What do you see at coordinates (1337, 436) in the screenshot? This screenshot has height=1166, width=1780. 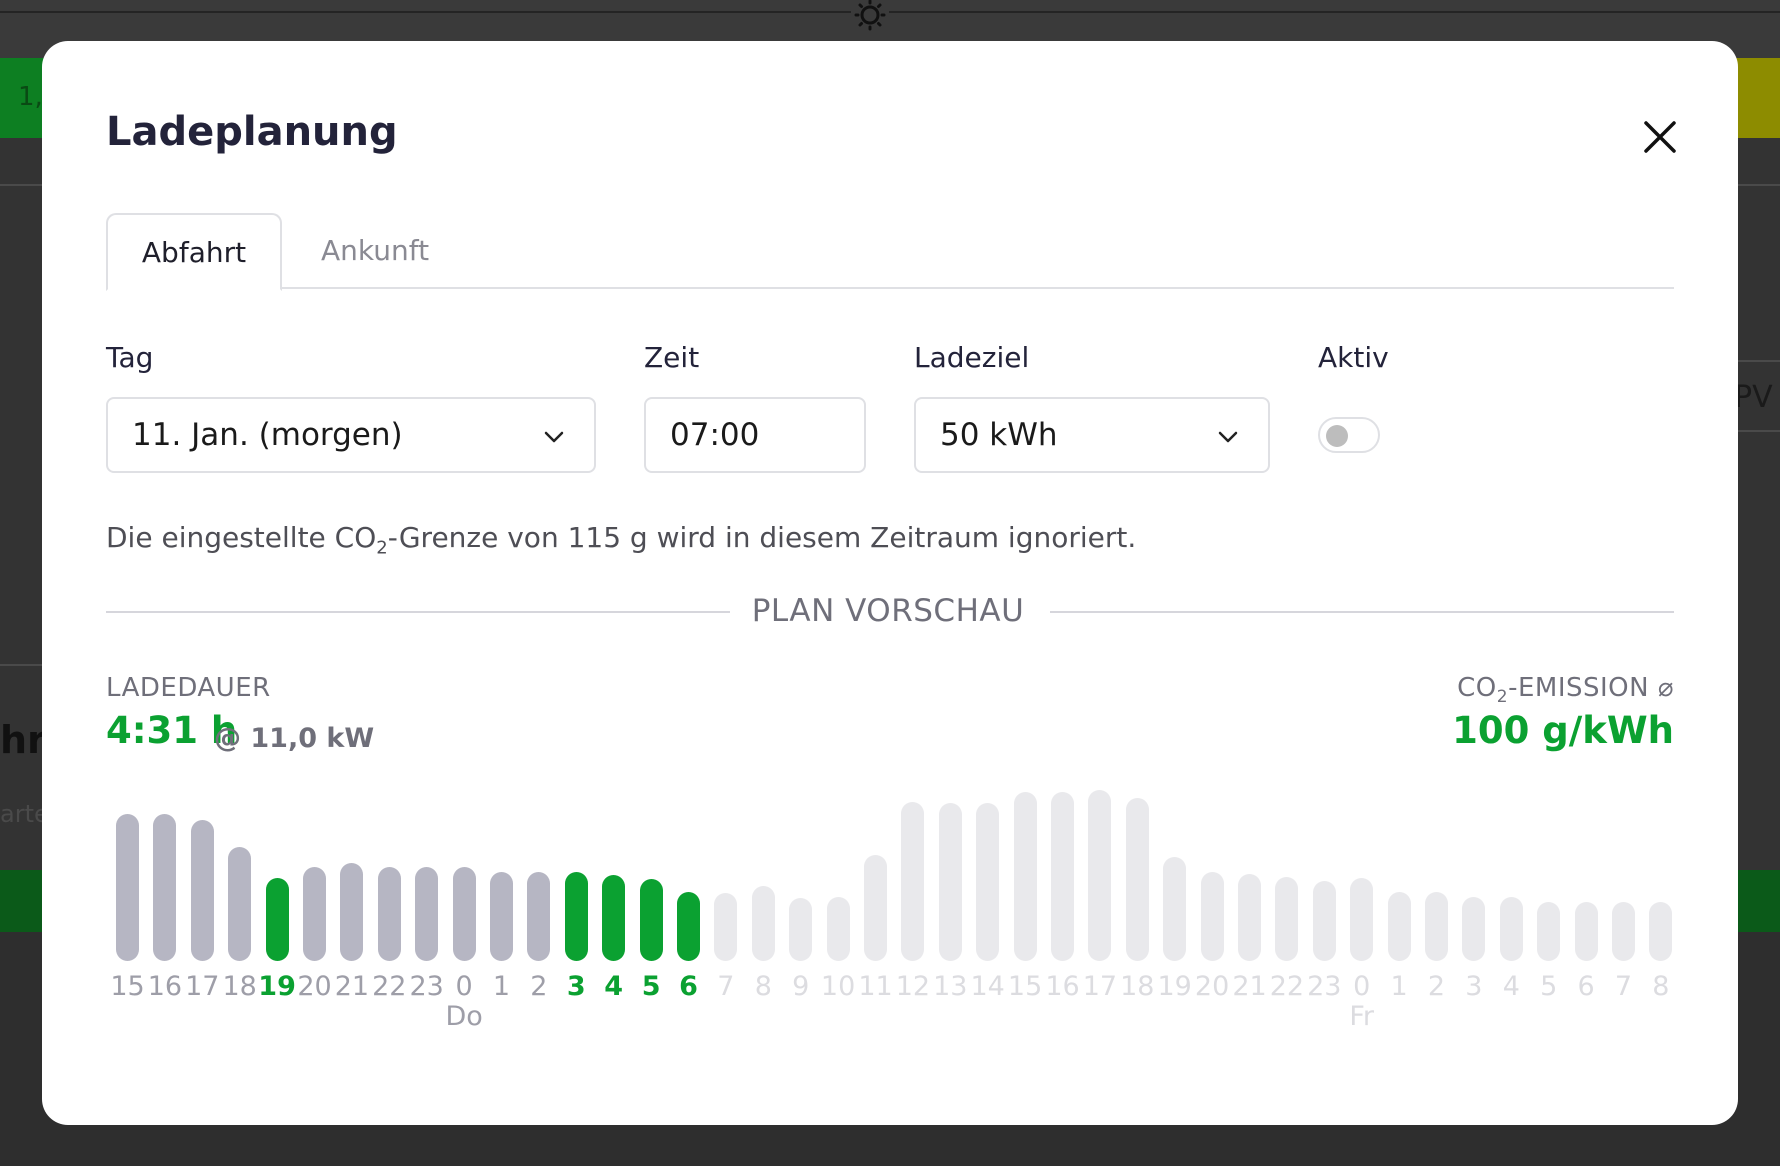 I see `toggle-knob` at bounding box center [1337, 436].